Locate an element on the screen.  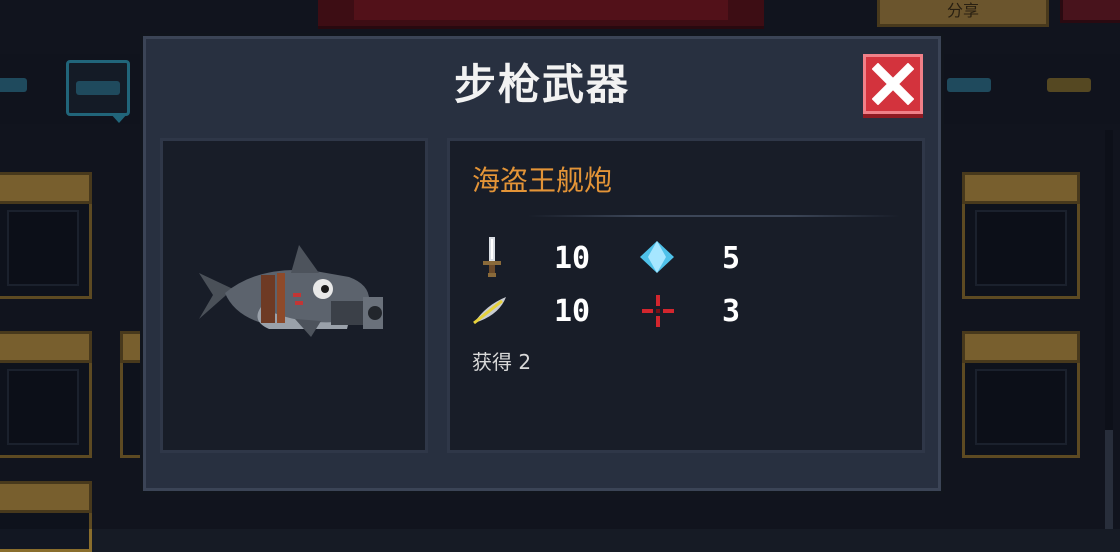
obtained-count: 获得 2 is located at coordinates (502, 362).